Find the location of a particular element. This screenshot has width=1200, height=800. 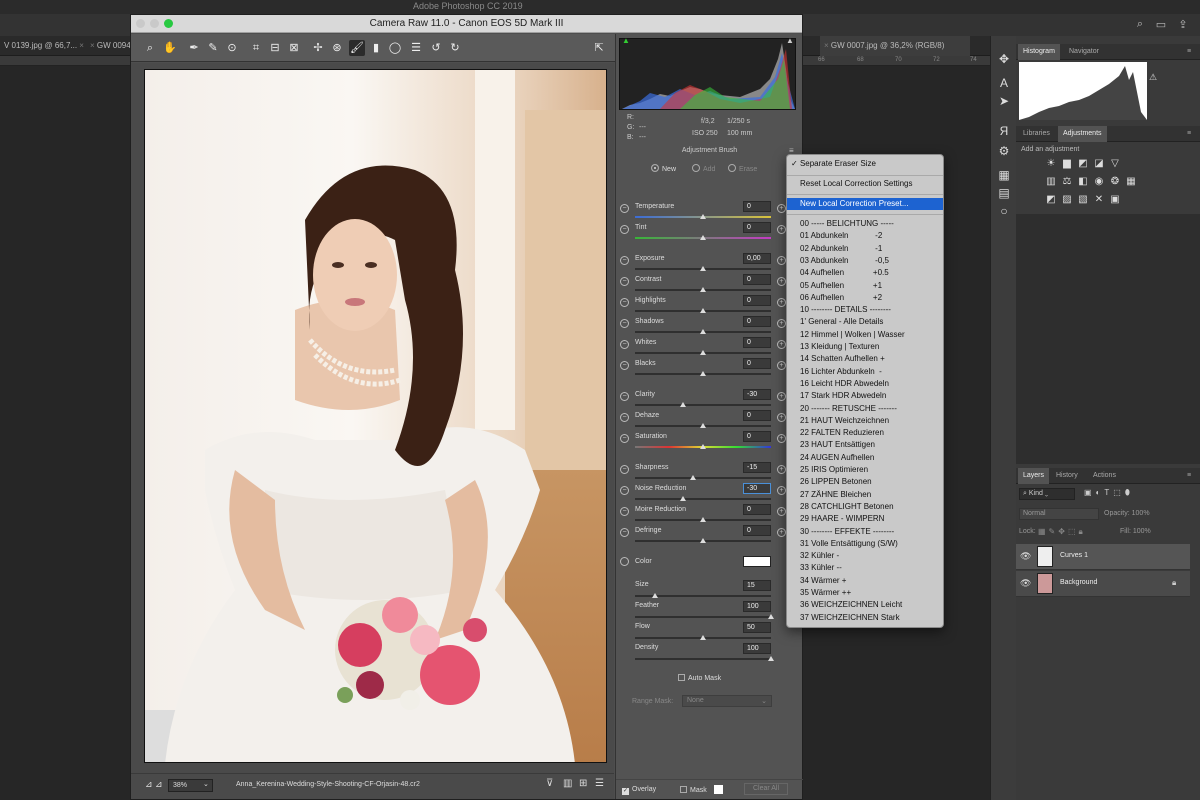

menu-item-preset: 32 Kühler - is located at coordinates (865, 556).